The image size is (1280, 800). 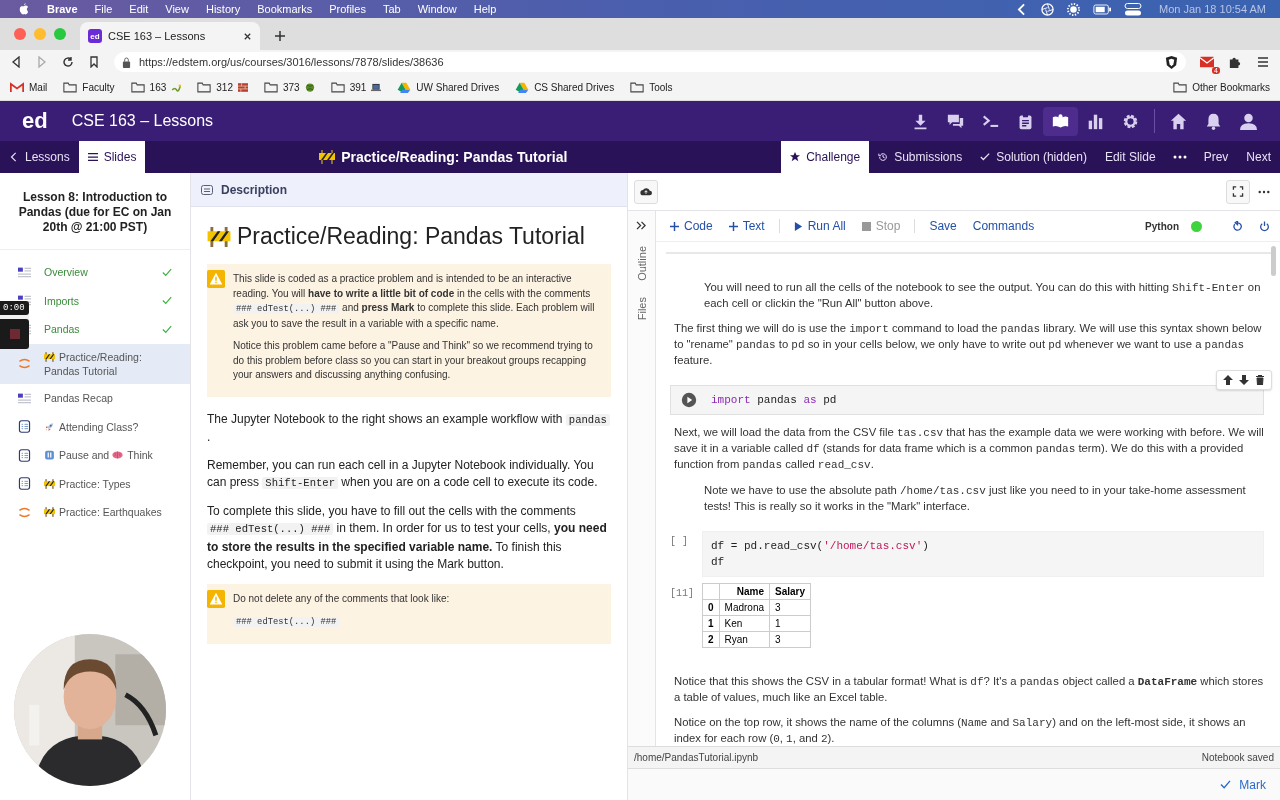 What do you see at coordinates (744, 607) in the screenshot?
I see `table-cell: Madrona` at bounding box center [744, 607].